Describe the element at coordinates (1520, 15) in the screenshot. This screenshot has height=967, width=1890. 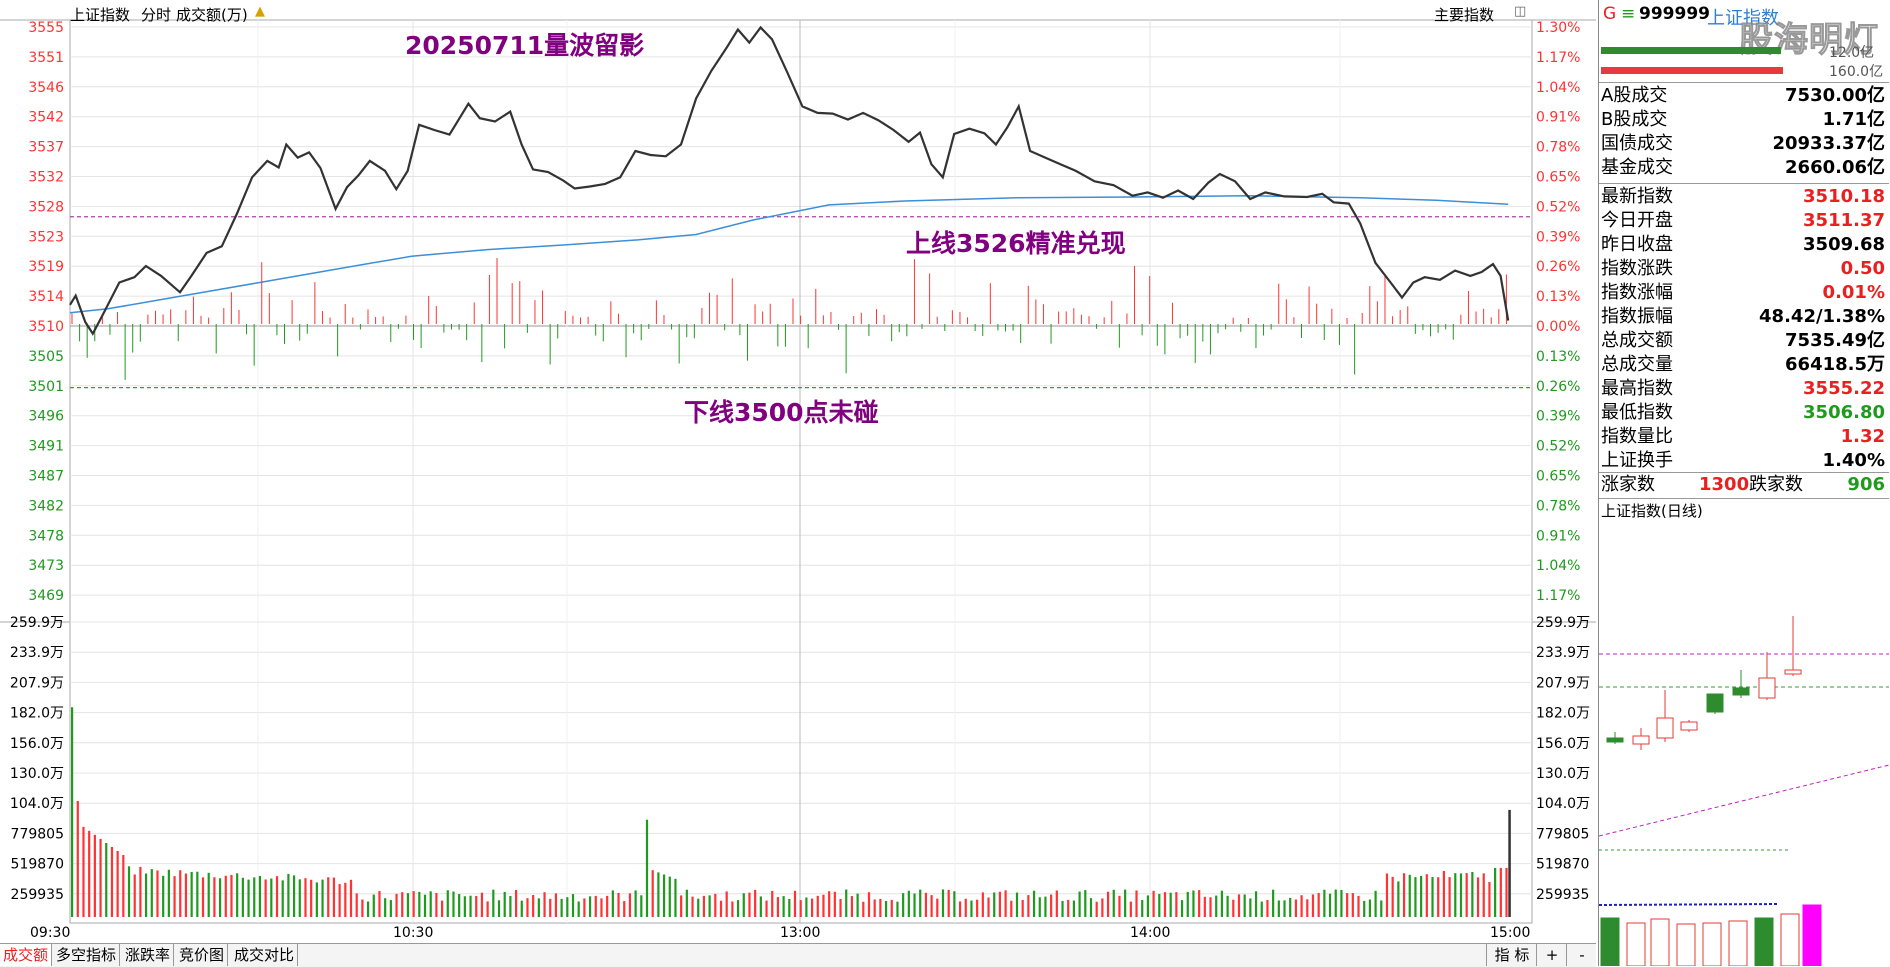
I see `panel-toggle-icon: ◫` at that location.